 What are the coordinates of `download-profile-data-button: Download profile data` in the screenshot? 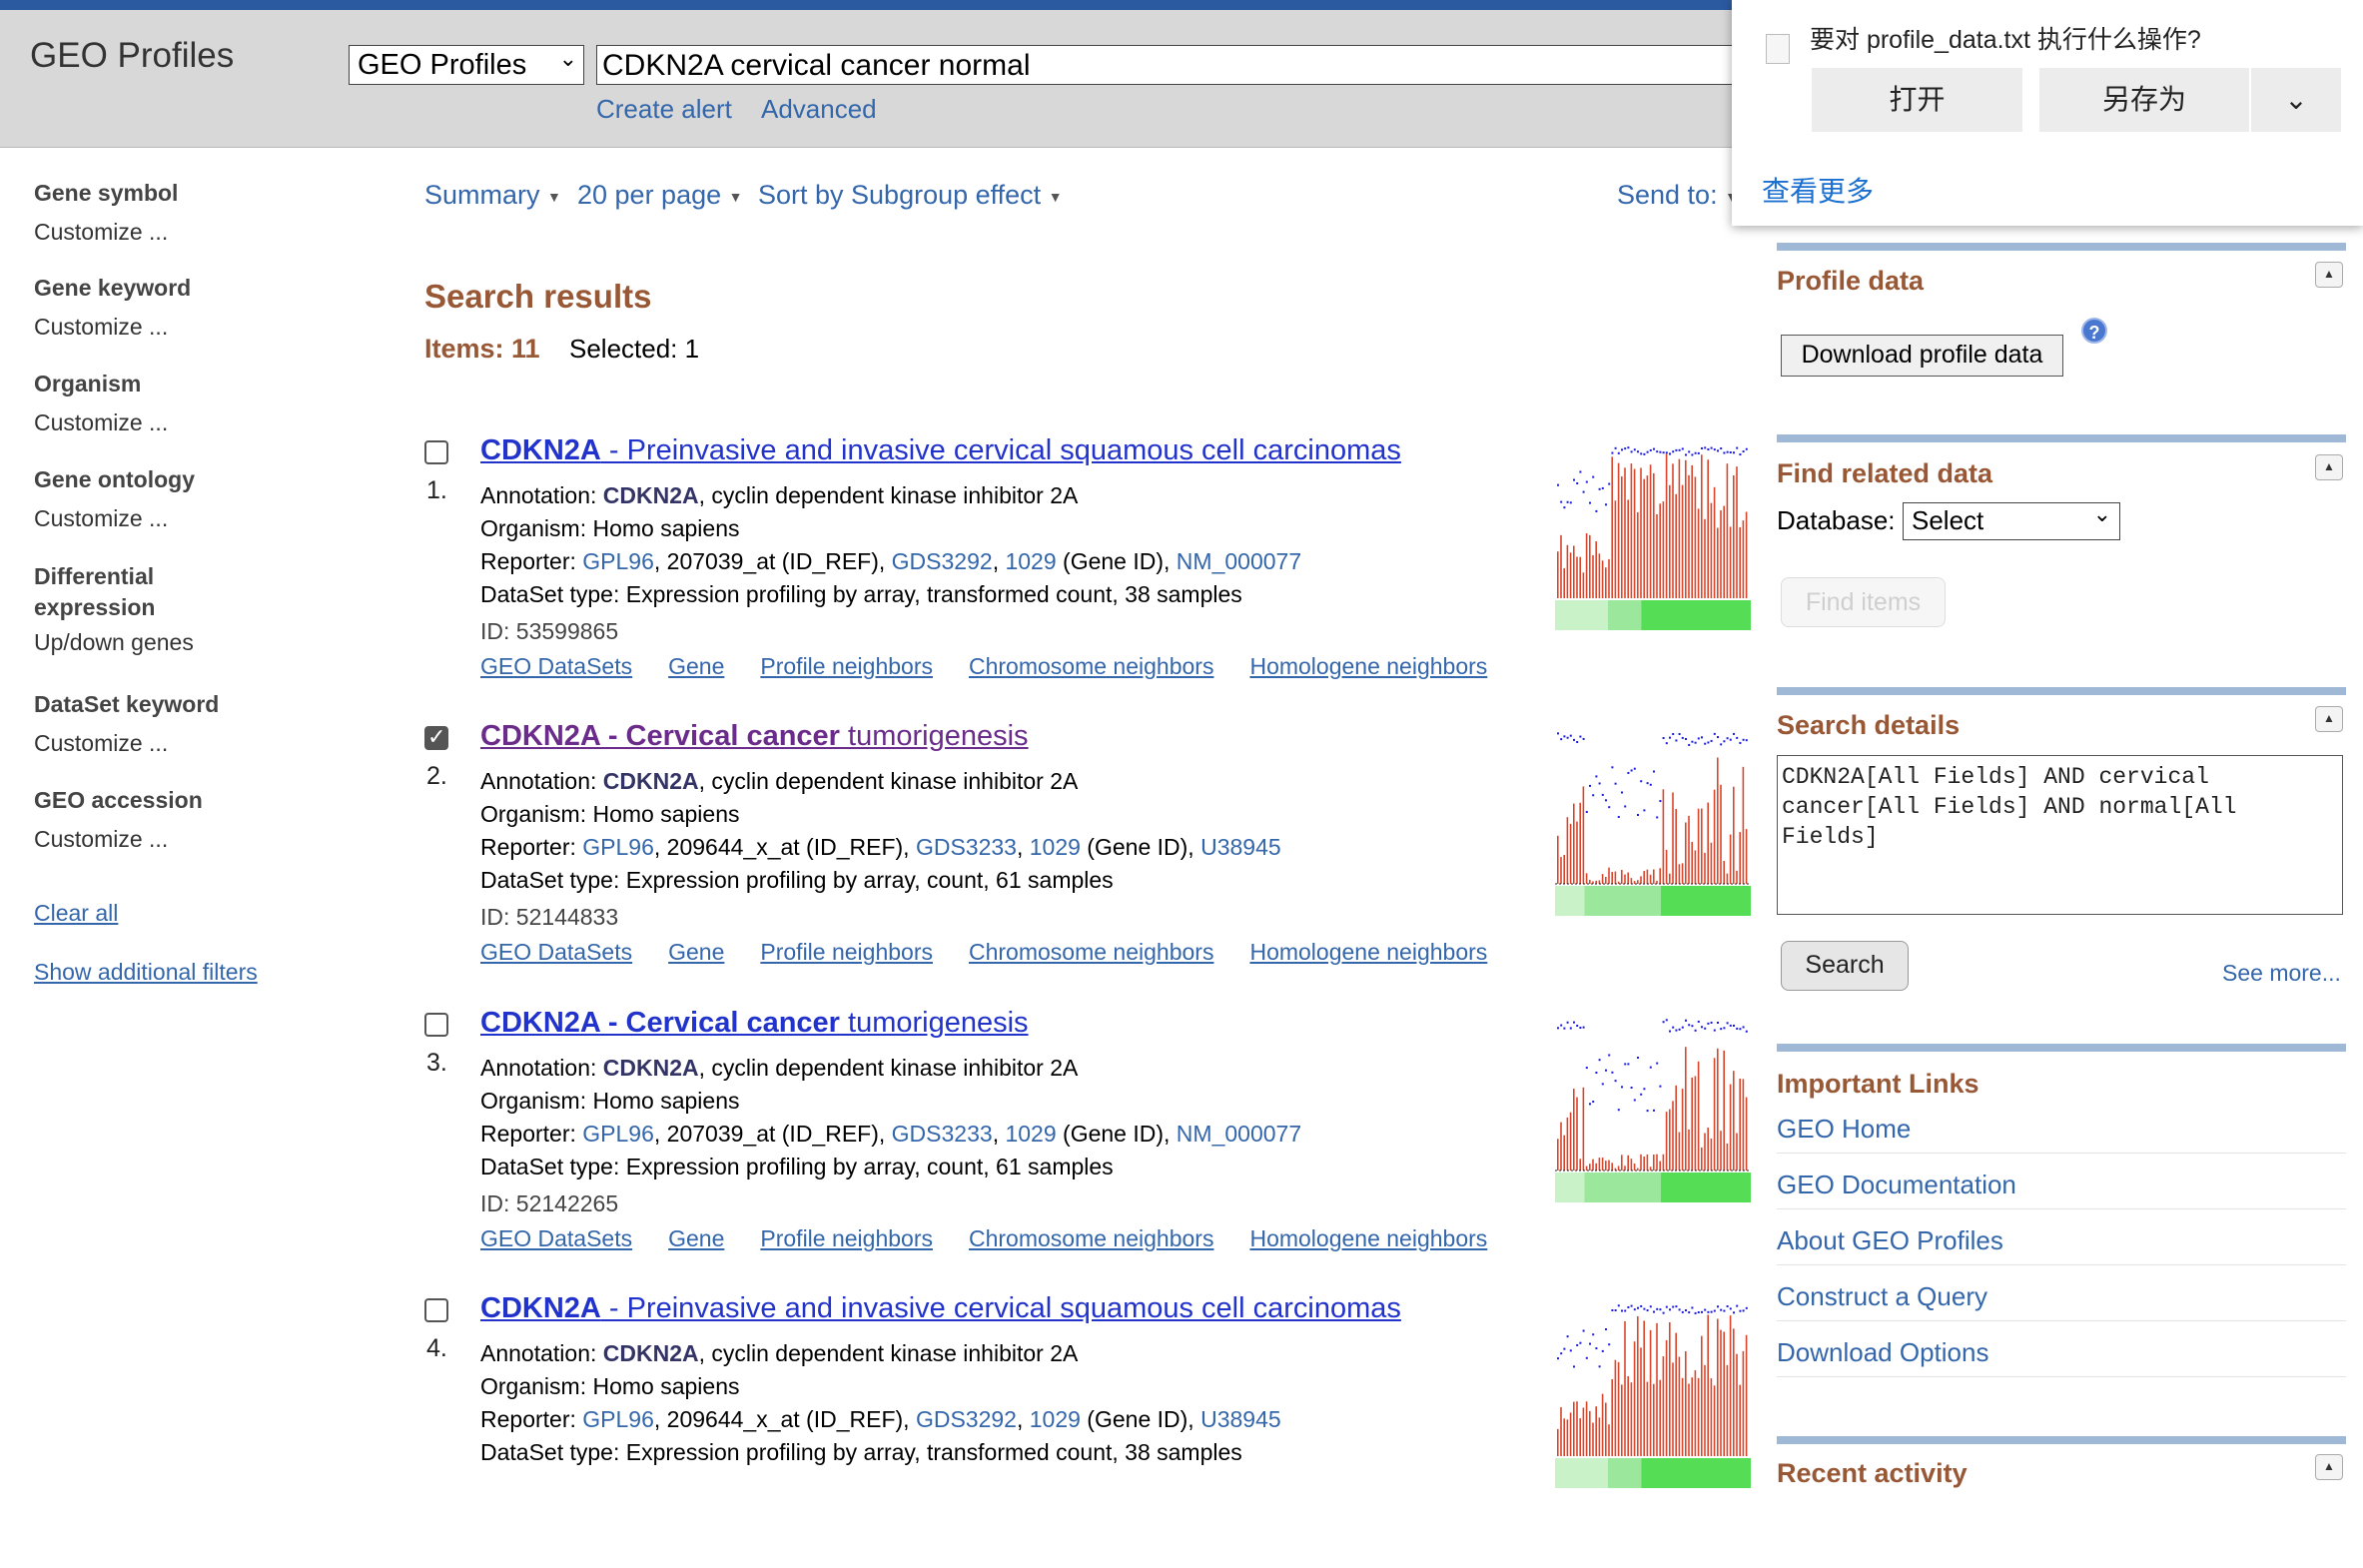 It's located at (1922, 356).